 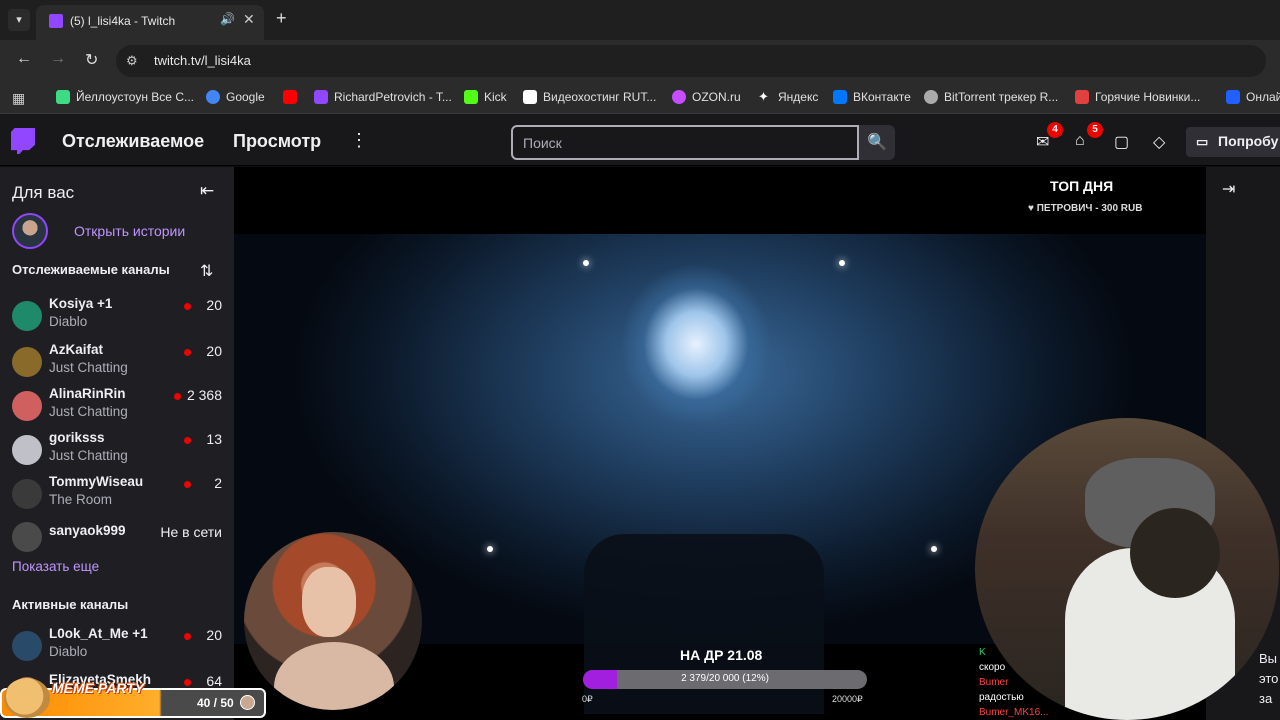 I want to click on prime-icon: ▭, so click(x=1202, y=141).